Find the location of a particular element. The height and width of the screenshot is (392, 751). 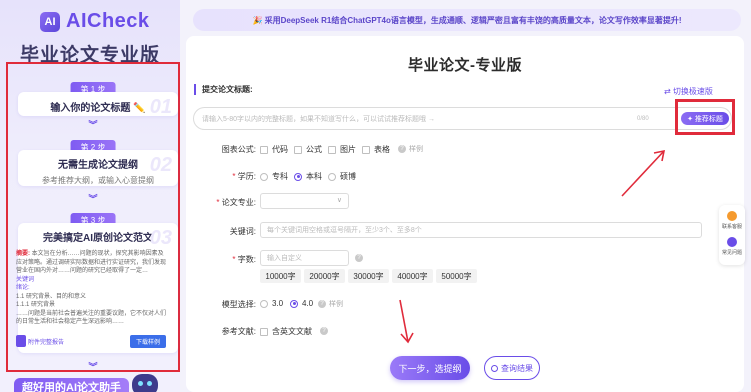

arrow-to-next is located at coordinates (404, 321).